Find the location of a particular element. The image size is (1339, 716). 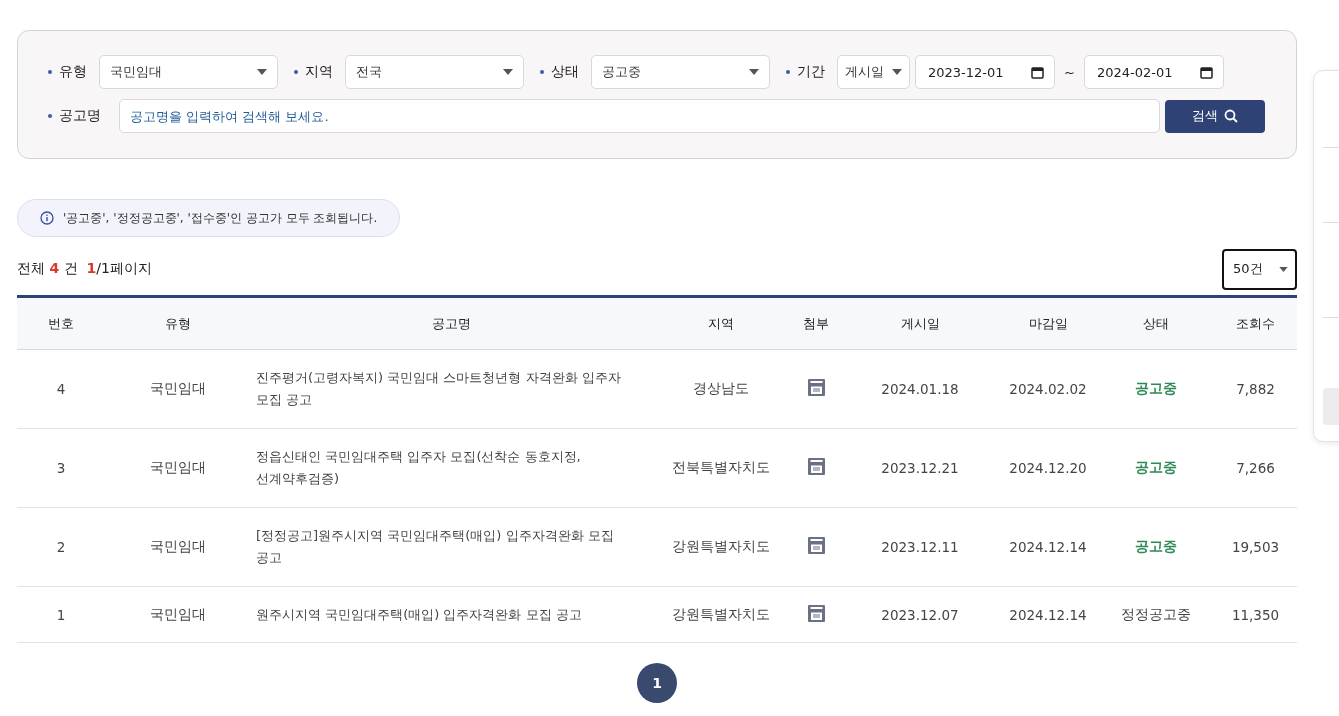

column-header: 조회수 is located at coordinates (1255, 323).